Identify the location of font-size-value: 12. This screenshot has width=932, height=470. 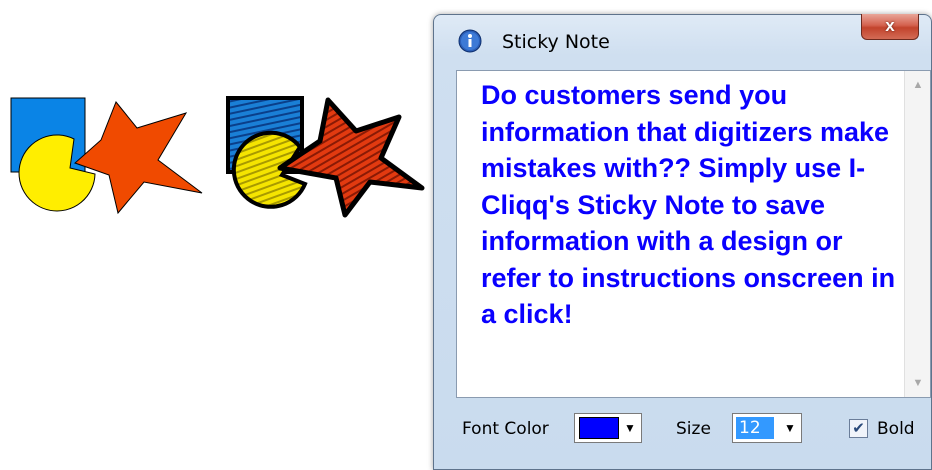
(755, 428).